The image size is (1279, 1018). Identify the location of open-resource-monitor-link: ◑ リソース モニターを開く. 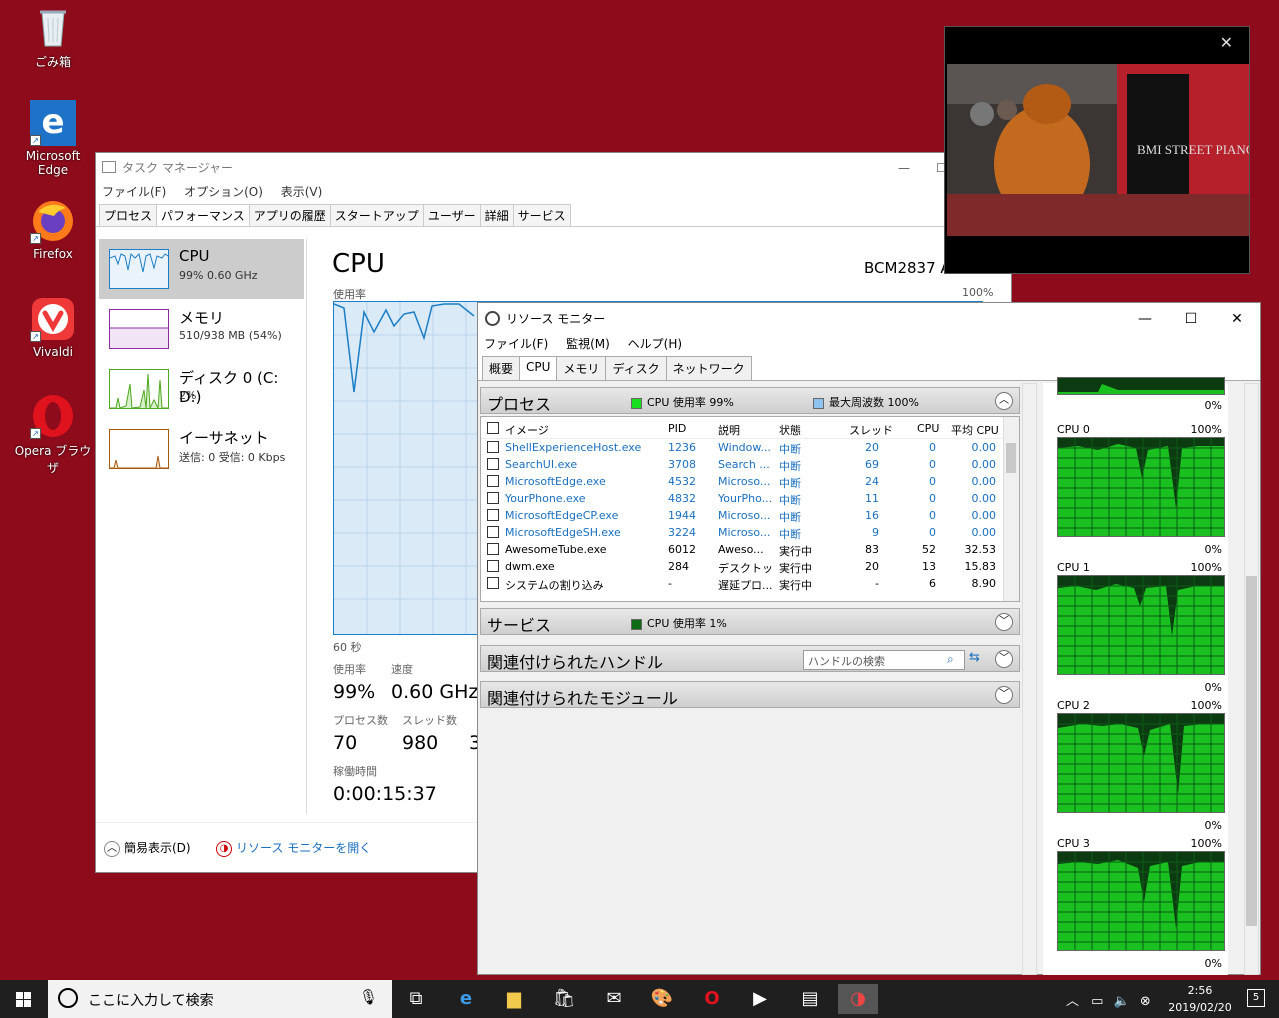
(293, 848).